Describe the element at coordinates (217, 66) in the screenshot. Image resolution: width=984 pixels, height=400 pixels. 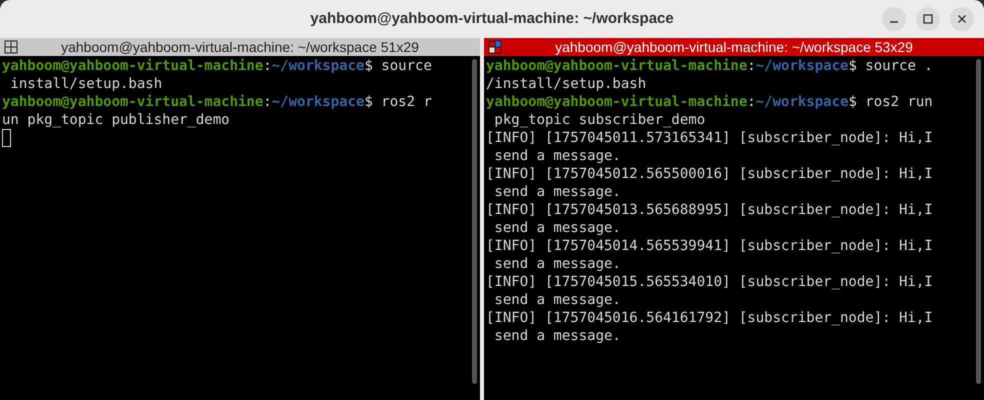
I see `terminal-line: yahboom@yahboom-virtual-machine:~/workspace$ source` at that location.